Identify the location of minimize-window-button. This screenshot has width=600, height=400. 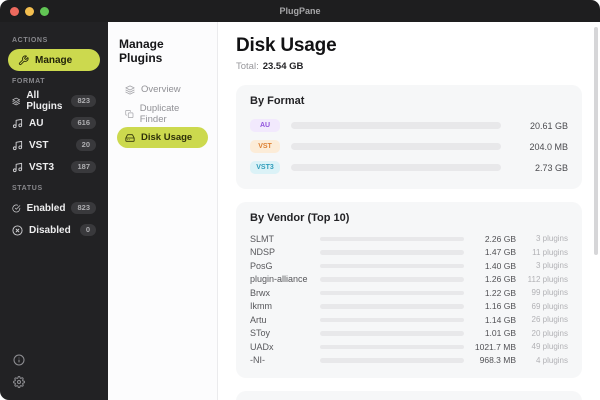
(29, 11).